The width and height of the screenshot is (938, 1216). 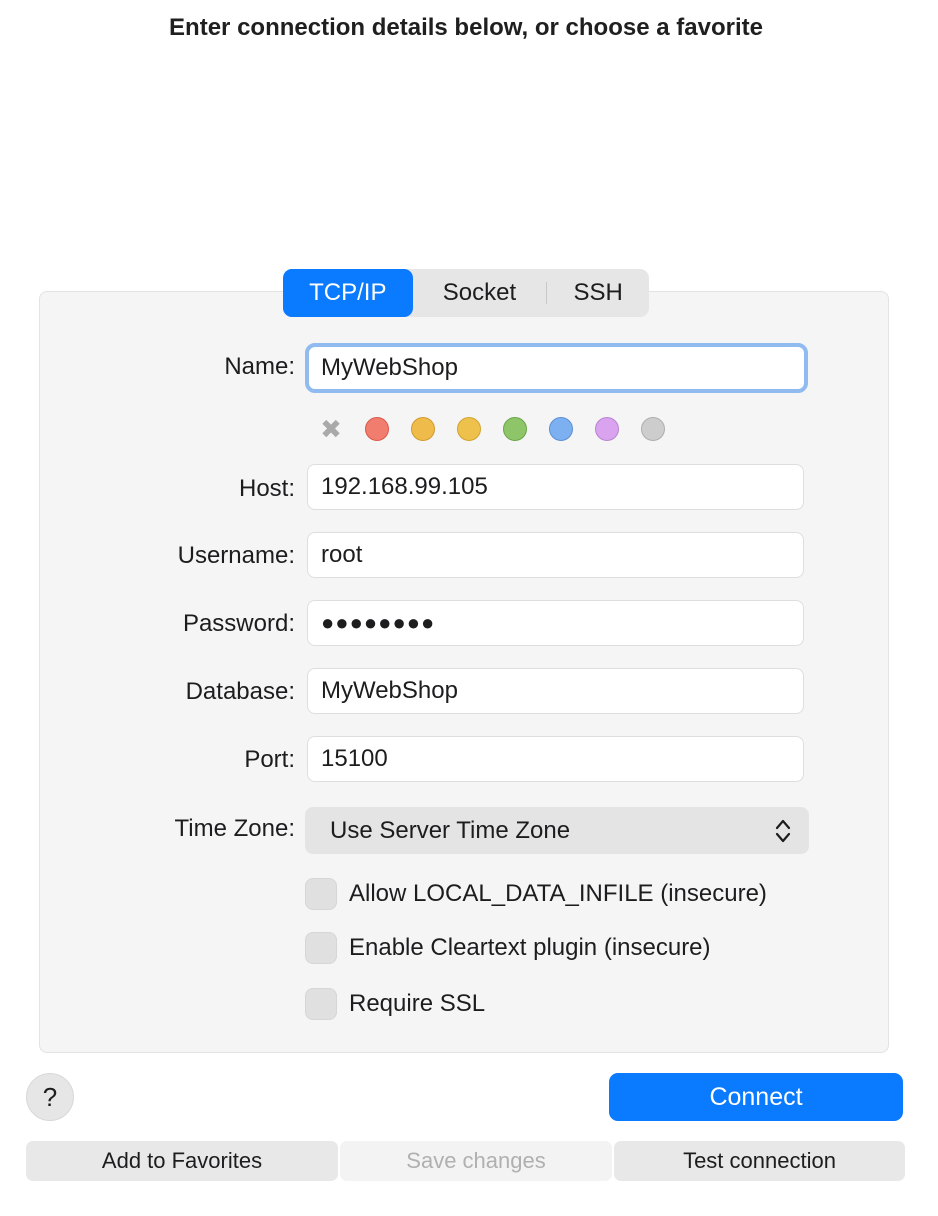 I want to click on test-connection-button: Test connection, so click(x=759, y=1161).